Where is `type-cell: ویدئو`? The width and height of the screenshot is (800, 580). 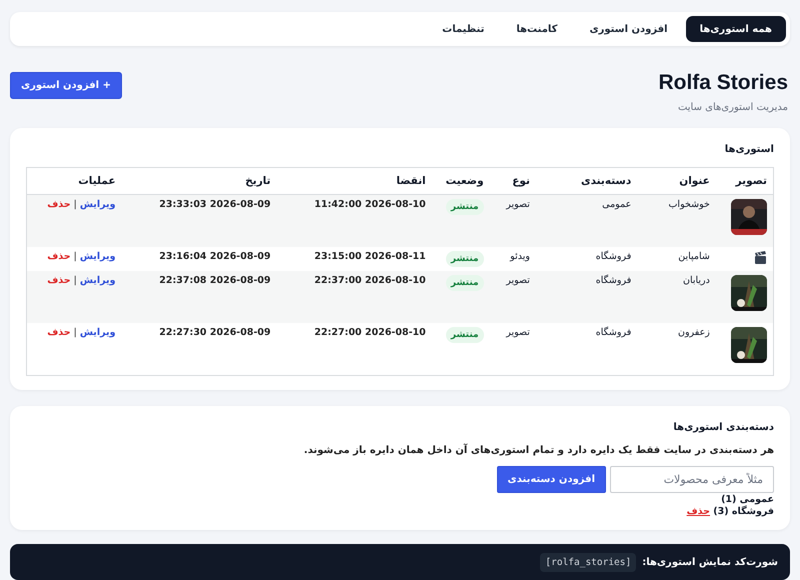 type-cell: ویدئو is located at coordinates (513, 259).